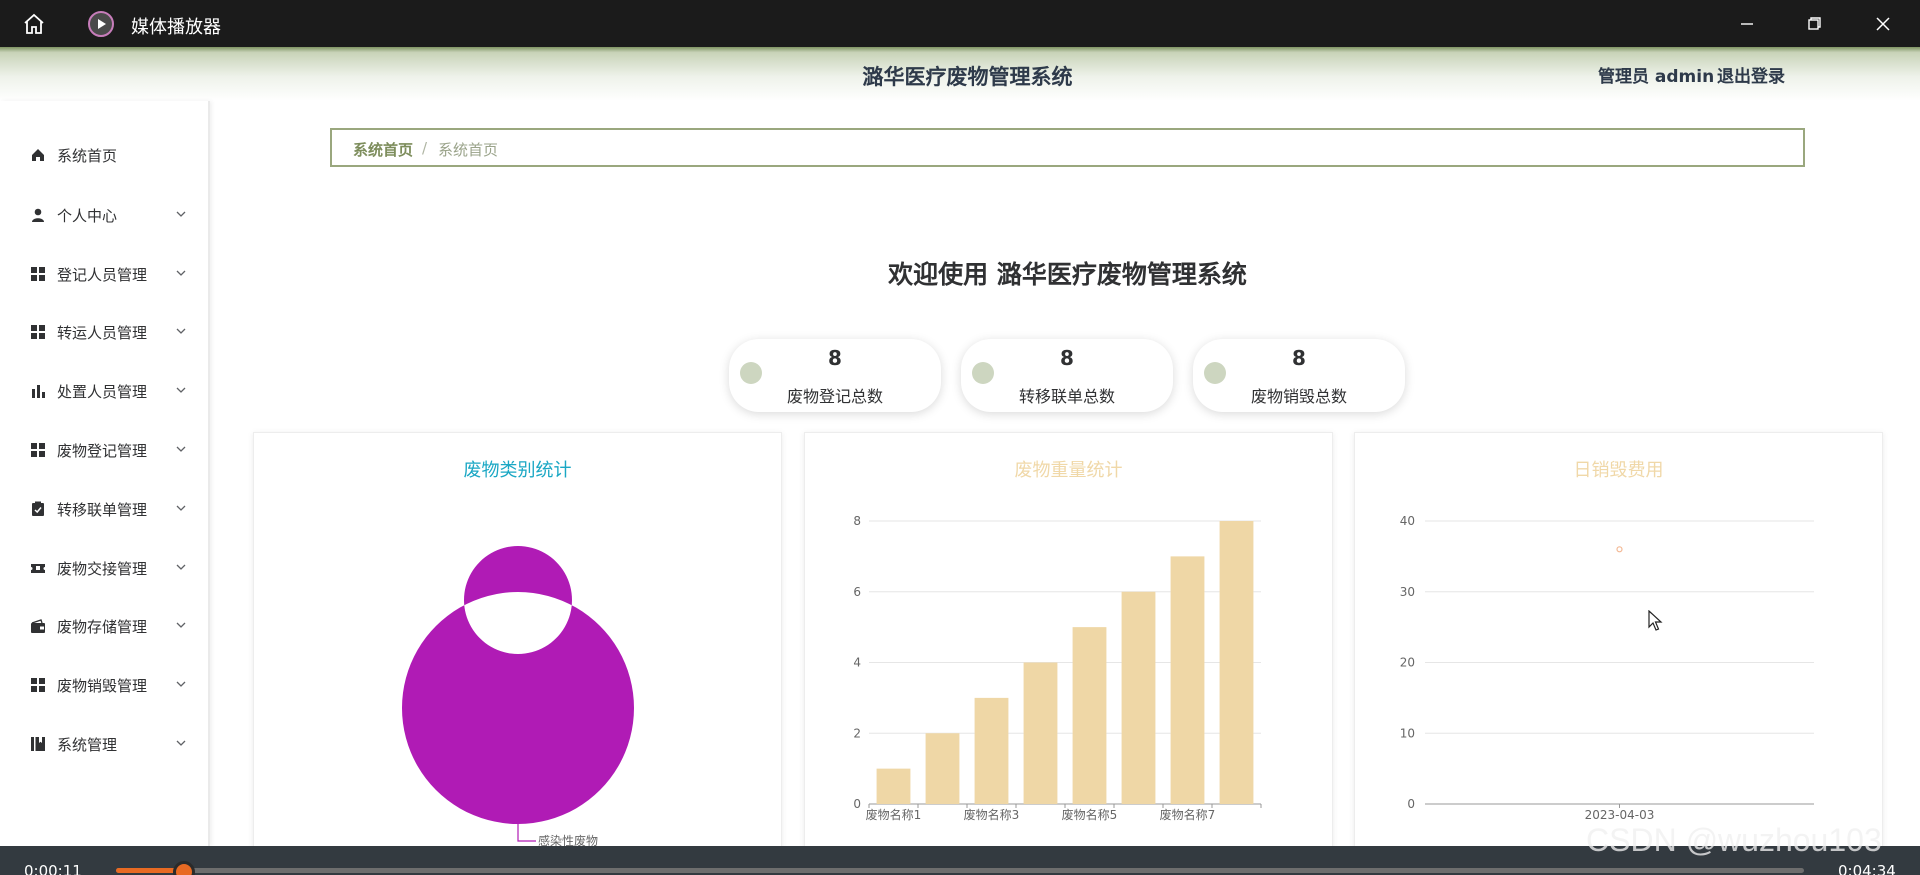  I want to click on sidebar-item-transfer-manifest: 转移联单管理, so click(105, 509).